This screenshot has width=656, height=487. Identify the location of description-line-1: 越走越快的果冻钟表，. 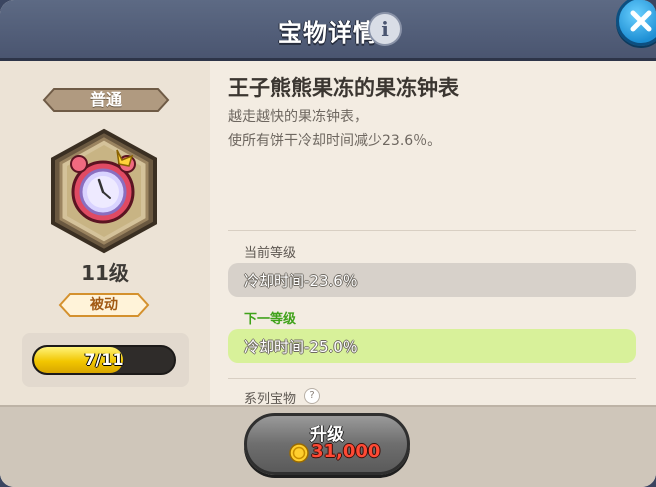
(298, 117).